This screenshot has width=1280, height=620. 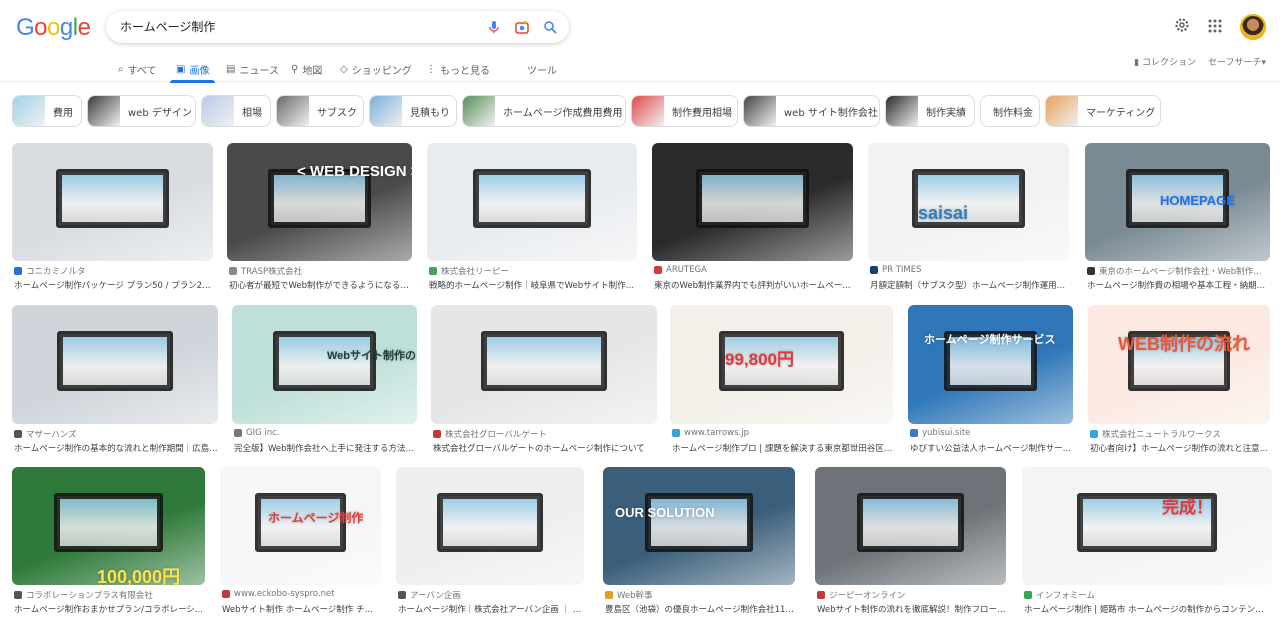 What do you see at coordinates (781, 364) in the screenshot?
I see `result-thumbnail: 99,800円` at bounding box center [781, 364].